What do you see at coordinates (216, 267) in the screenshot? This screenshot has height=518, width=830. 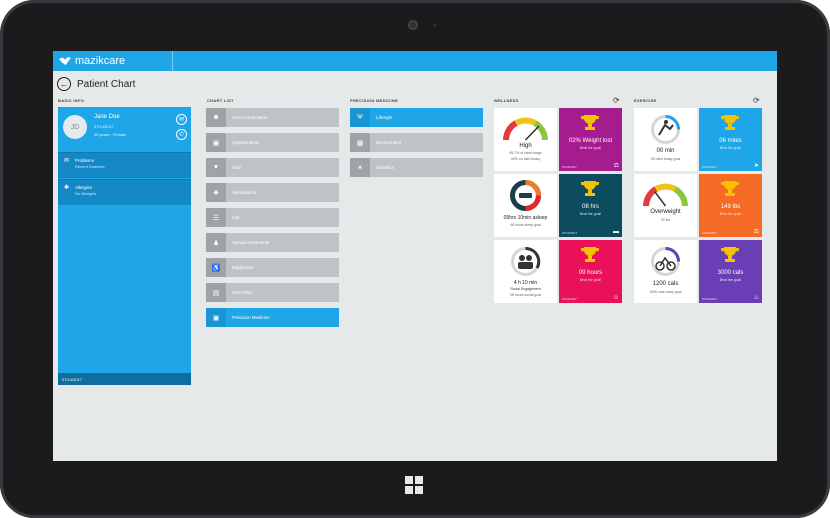 I see `wheelchair-icon: ♿` at bounding box center [216, 267].